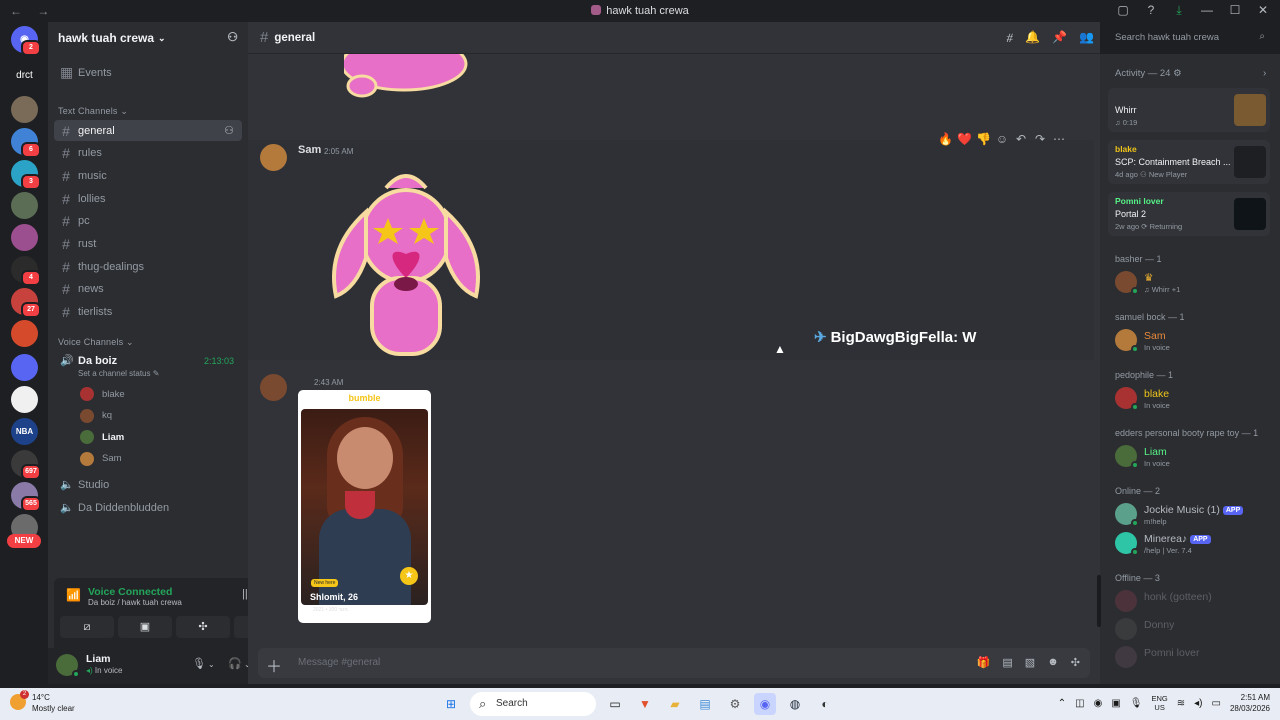 Image resolution: width=1280 pixels, height=720 pixels. What do you see at coordinates (118, 373) in the screenshot?
I see `channel-status: Set a channel status ✎` at bounding box center [118, 373].